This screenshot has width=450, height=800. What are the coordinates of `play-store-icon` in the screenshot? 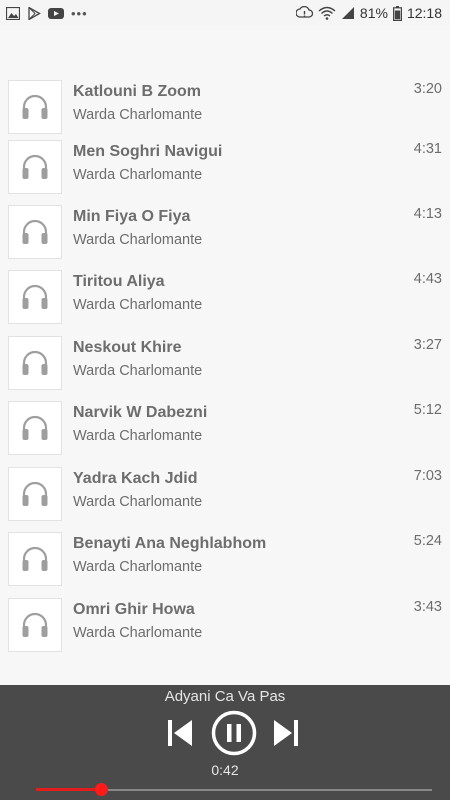 It's located at (34, 13).